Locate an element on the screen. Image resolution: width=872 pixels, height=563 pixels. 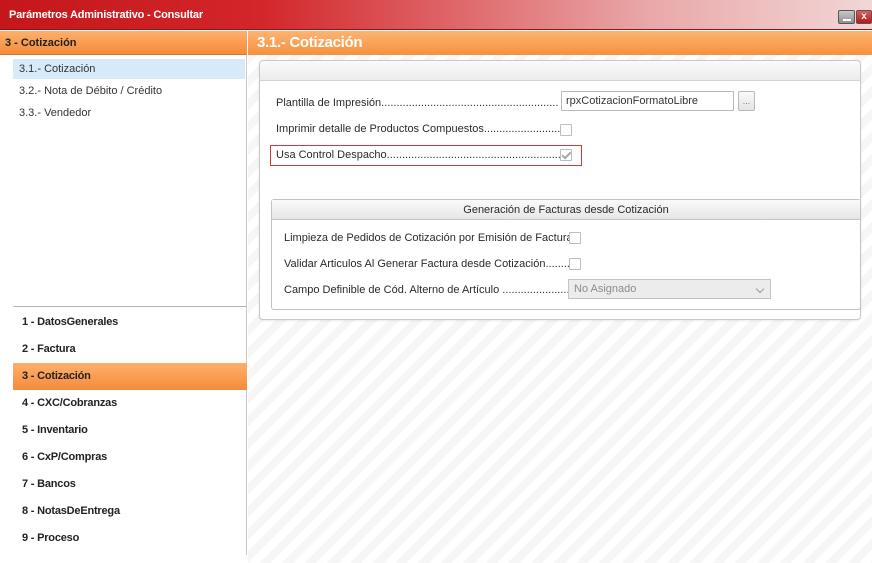
nav-item-notas-de-entrega: 8 - NotasDeEntrega is located at coordinates (130, 511).